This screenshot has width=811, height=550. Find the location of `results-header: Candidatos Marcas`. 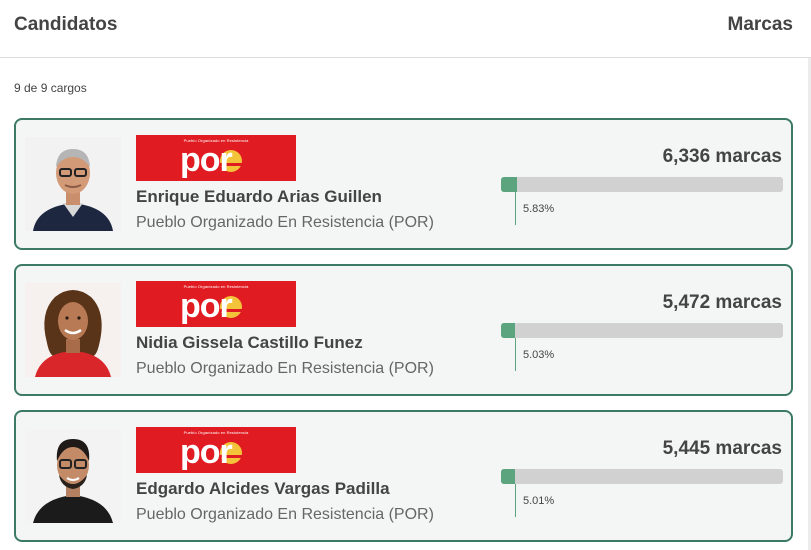

results-header: Candidatos Marcas is located at coordinates (405, 29).